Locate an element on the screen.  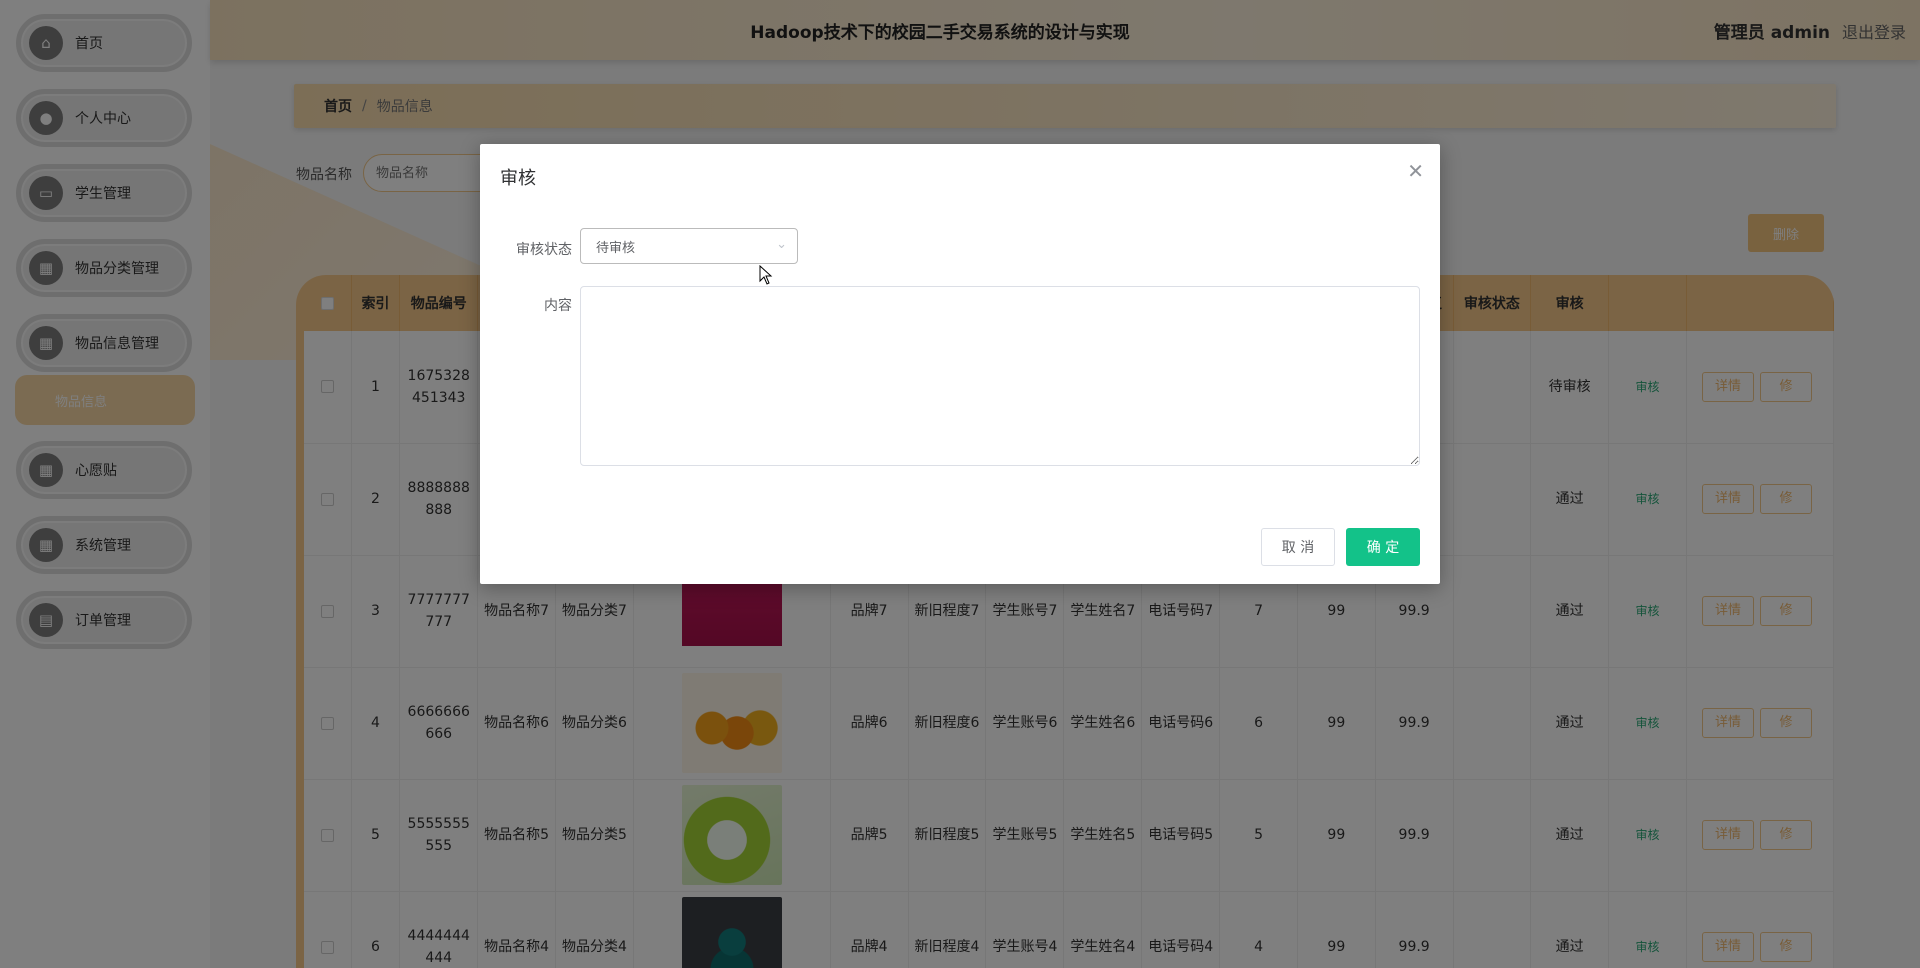
content-textarea is located at coordinates (1000, 376).